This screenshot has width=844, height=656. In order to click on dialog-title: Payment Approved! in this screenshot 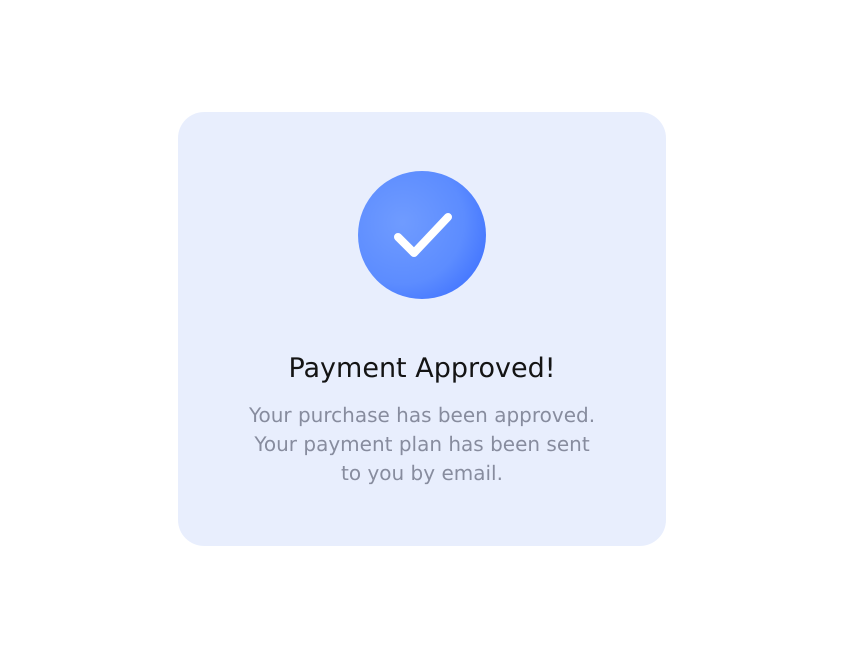, I will do `click(422, 369)`.